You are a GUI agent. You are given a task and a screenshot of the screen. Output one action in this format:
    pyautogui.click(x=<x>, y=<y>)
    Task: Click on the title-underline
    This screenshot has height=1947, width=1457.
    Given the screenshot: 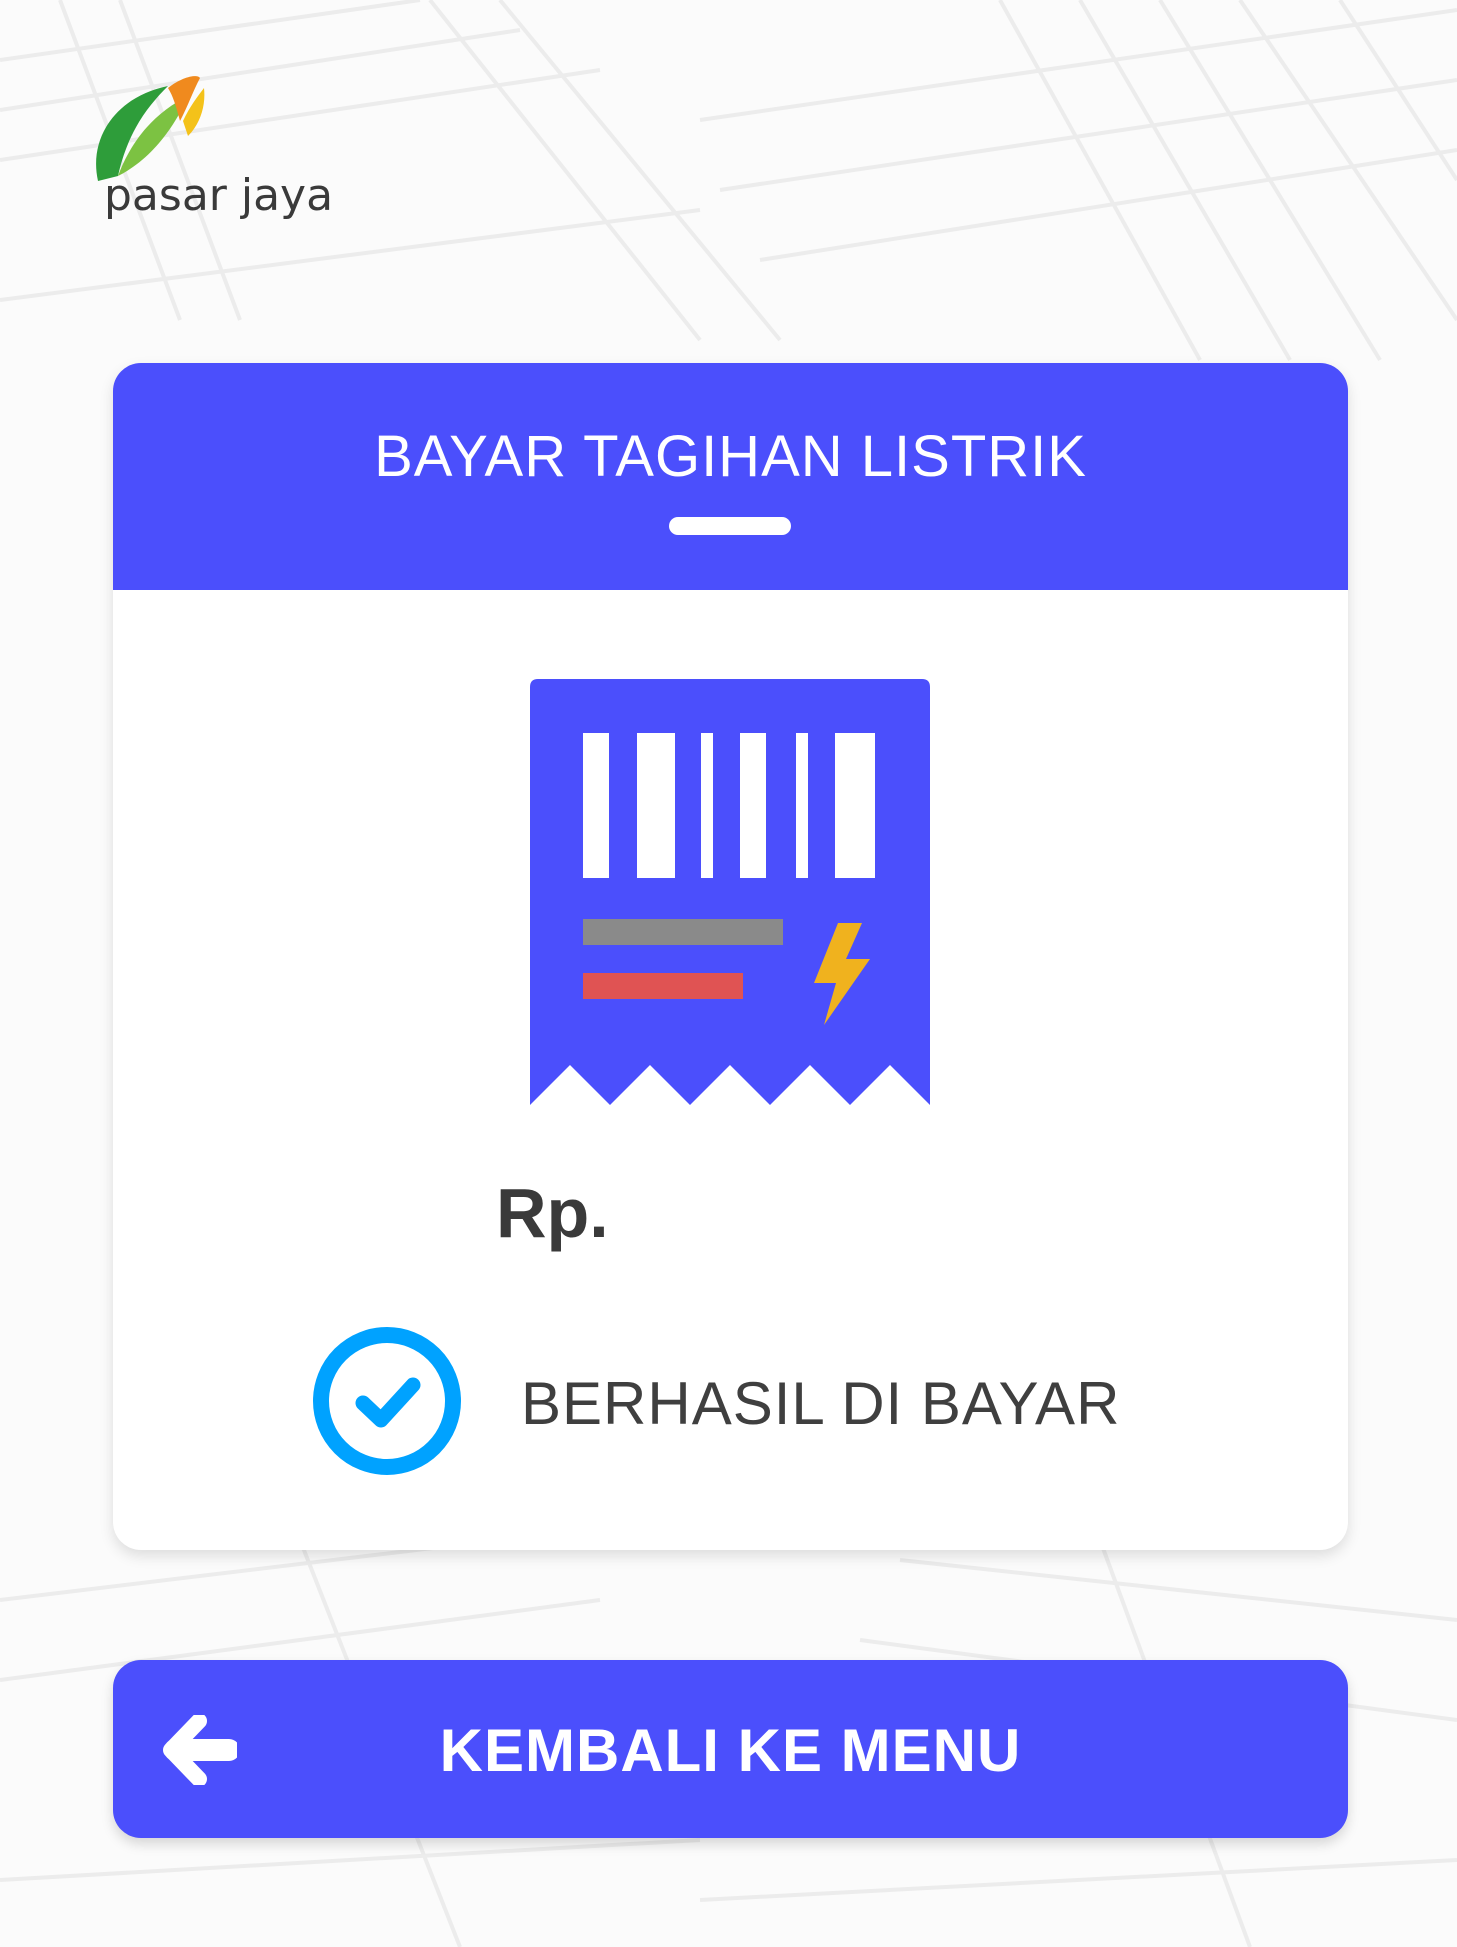 What is the action you would take?
    pyautogui.click(x=730, y=526)
    